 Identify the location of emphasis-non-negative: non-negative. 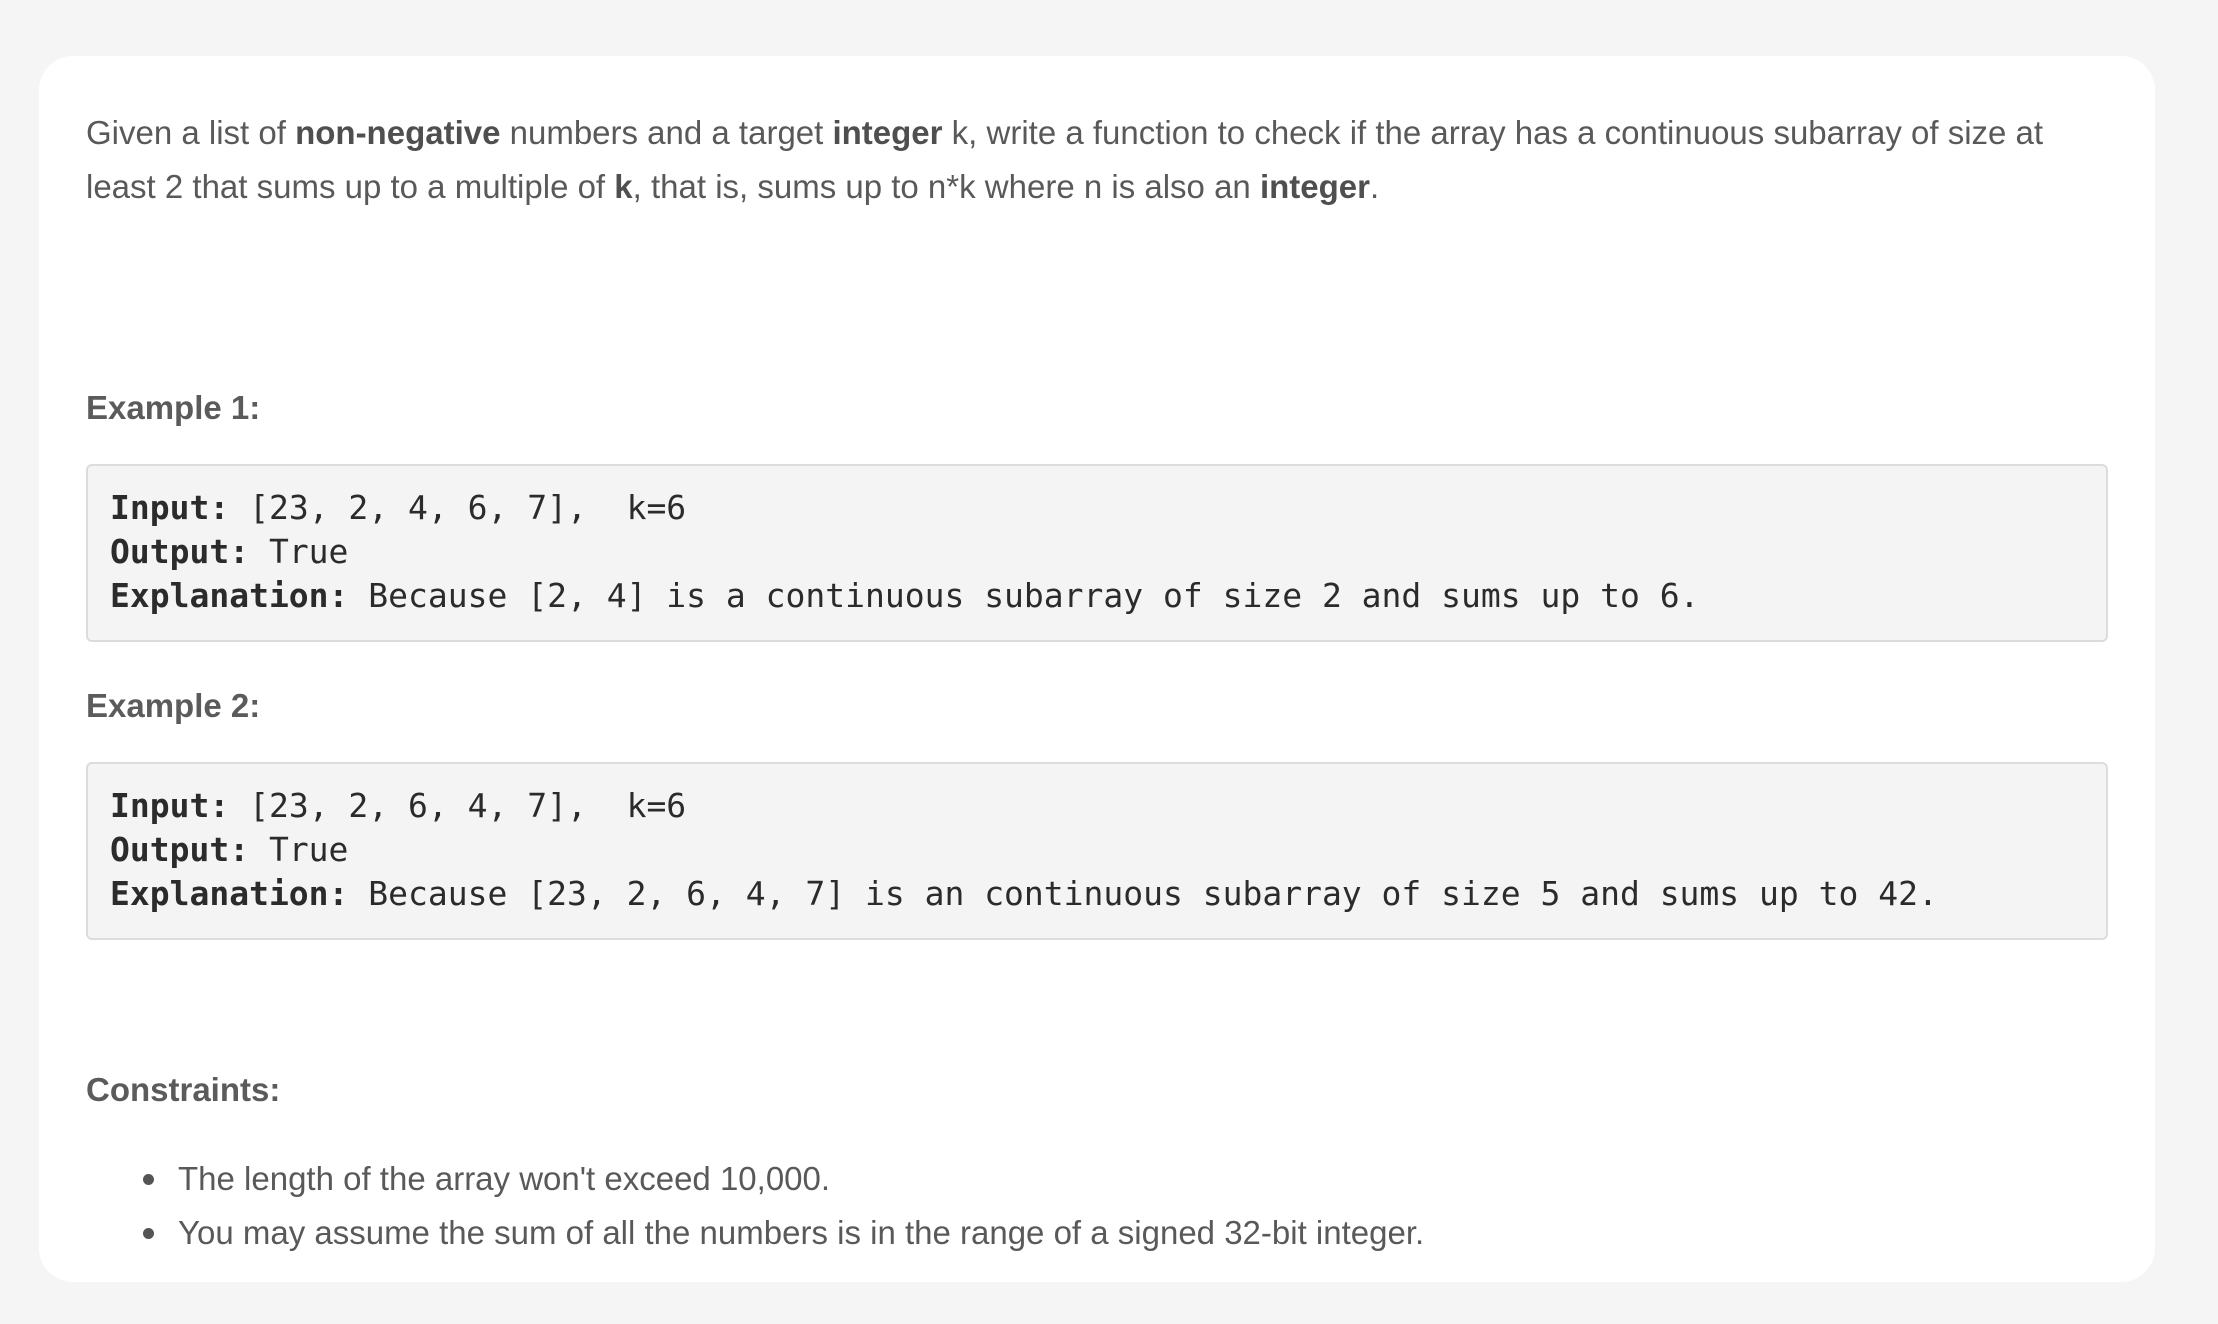
(398, 132).